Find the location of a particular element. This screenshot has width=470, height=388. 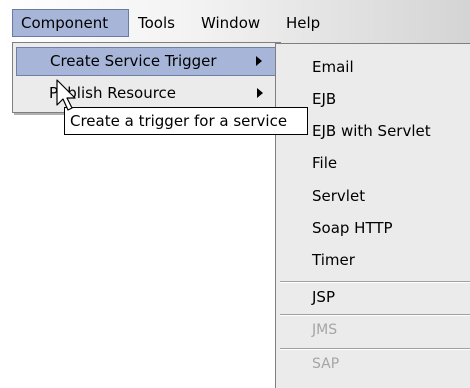

menu-item-label: Create Service Trigger is located at coordinates (133, 61).